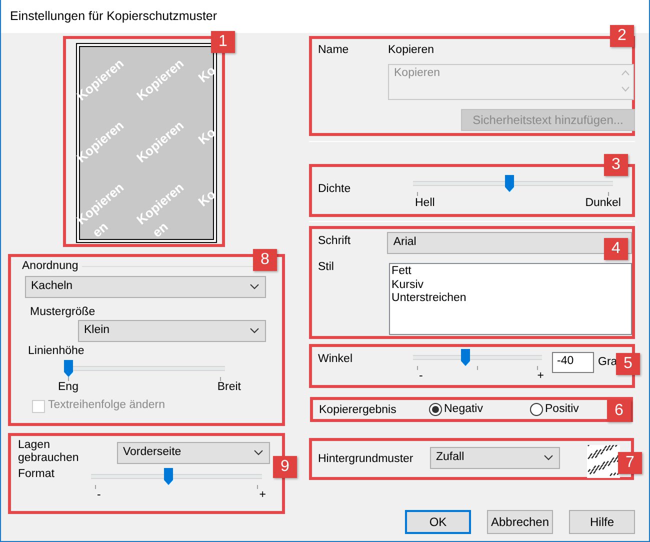  I want to click on field-label: Linienhöhe, so click(57, 351).